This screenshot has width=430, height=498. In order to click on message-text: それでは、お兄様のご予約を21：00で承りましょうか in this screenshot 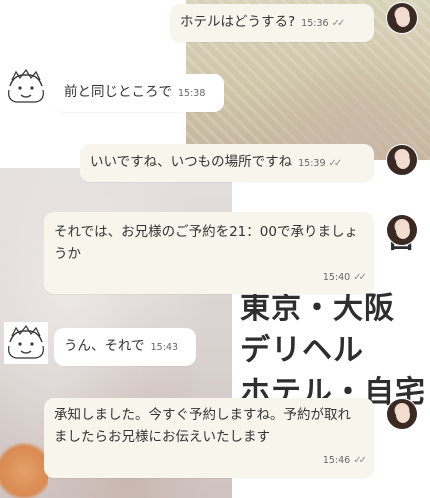, I will do `click(206, 243)`.